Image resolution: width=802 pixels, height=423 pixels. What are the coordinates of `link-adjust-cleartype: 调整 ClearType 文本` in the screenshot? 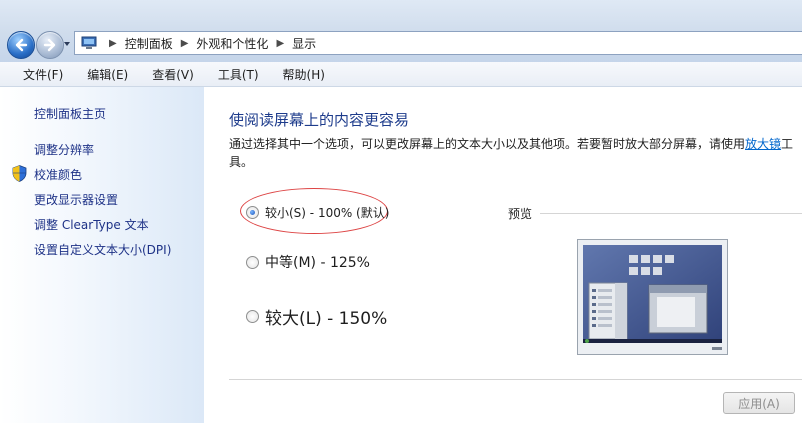 It's located at (91, 224).